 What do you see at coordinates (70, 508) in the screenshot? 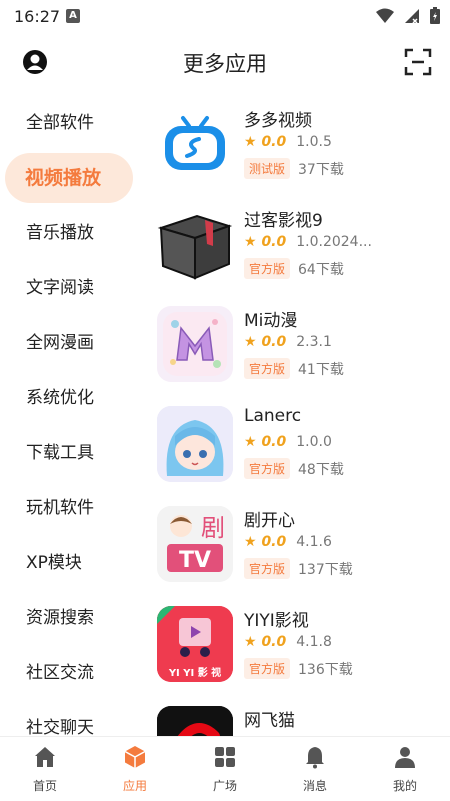
I see `category-item: 玩机软件` at bounding box center [70, 508].